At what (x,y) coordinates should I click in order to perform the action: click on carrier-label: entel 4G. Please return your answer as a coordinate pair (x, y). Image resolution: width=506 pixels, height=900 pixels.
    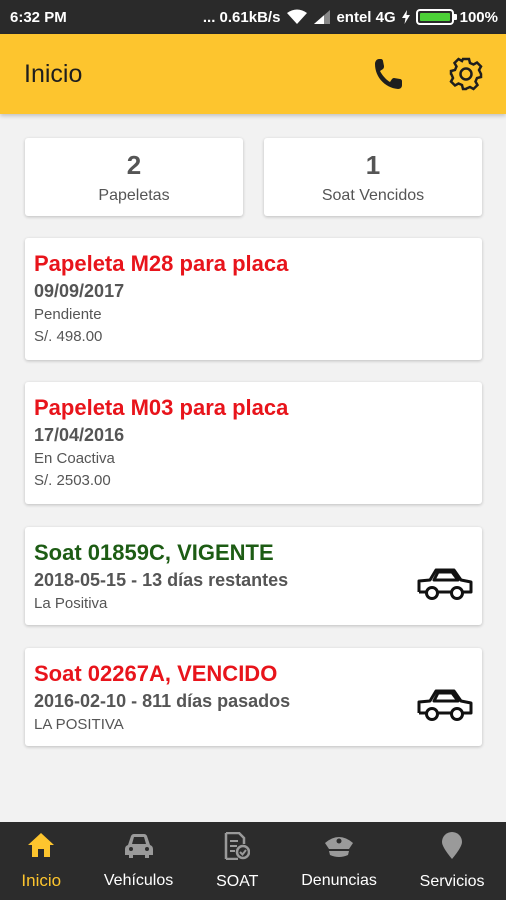
    Looking at the image, I should click on (366, 17).